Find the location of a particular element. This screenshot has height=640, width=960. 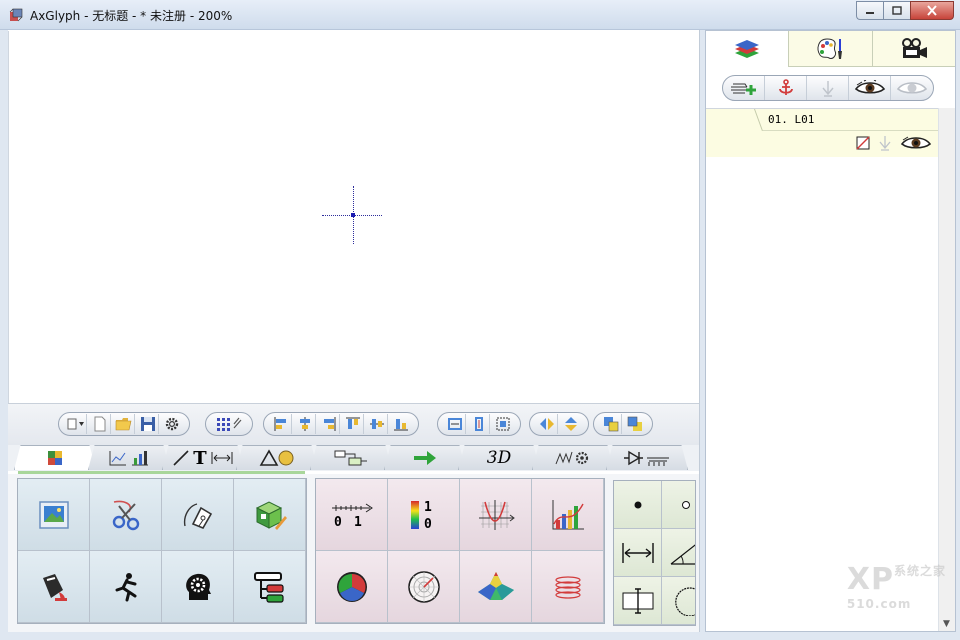

anchor-layer-button is located at coordinates (786, 88).